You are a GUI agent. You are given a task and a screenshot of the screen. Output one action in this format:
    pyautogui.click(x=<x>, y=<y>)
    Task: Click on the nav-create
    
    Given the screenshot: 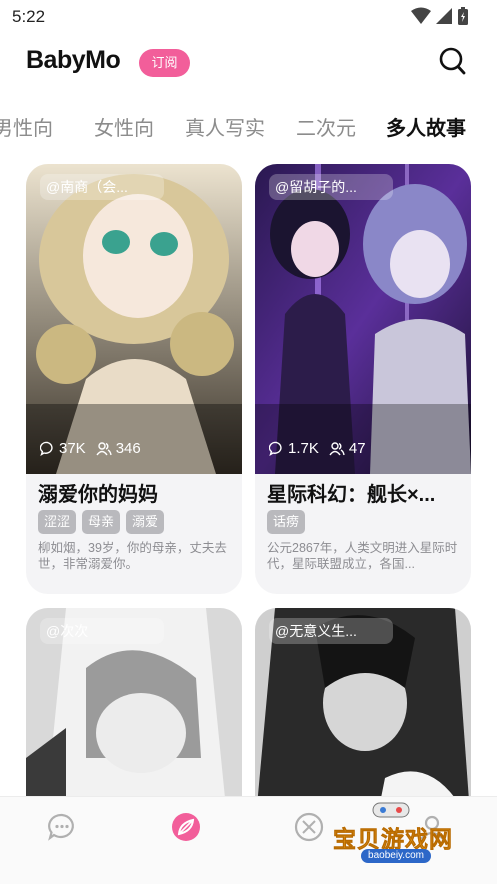 What is the action you would take?
    pyautogui.click(x=309, y=827)
    